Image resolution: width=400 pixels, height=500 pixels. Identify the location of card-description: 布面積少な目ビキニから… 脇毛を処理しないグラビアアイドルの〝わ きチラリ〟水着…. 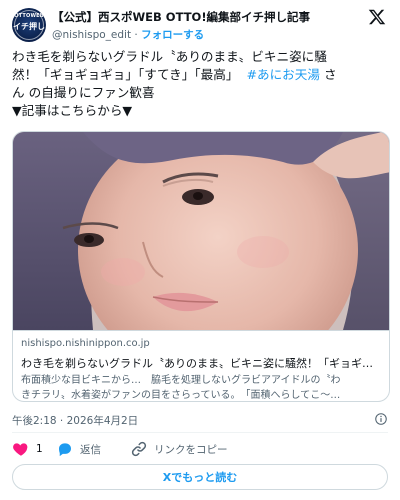
(202, 387).